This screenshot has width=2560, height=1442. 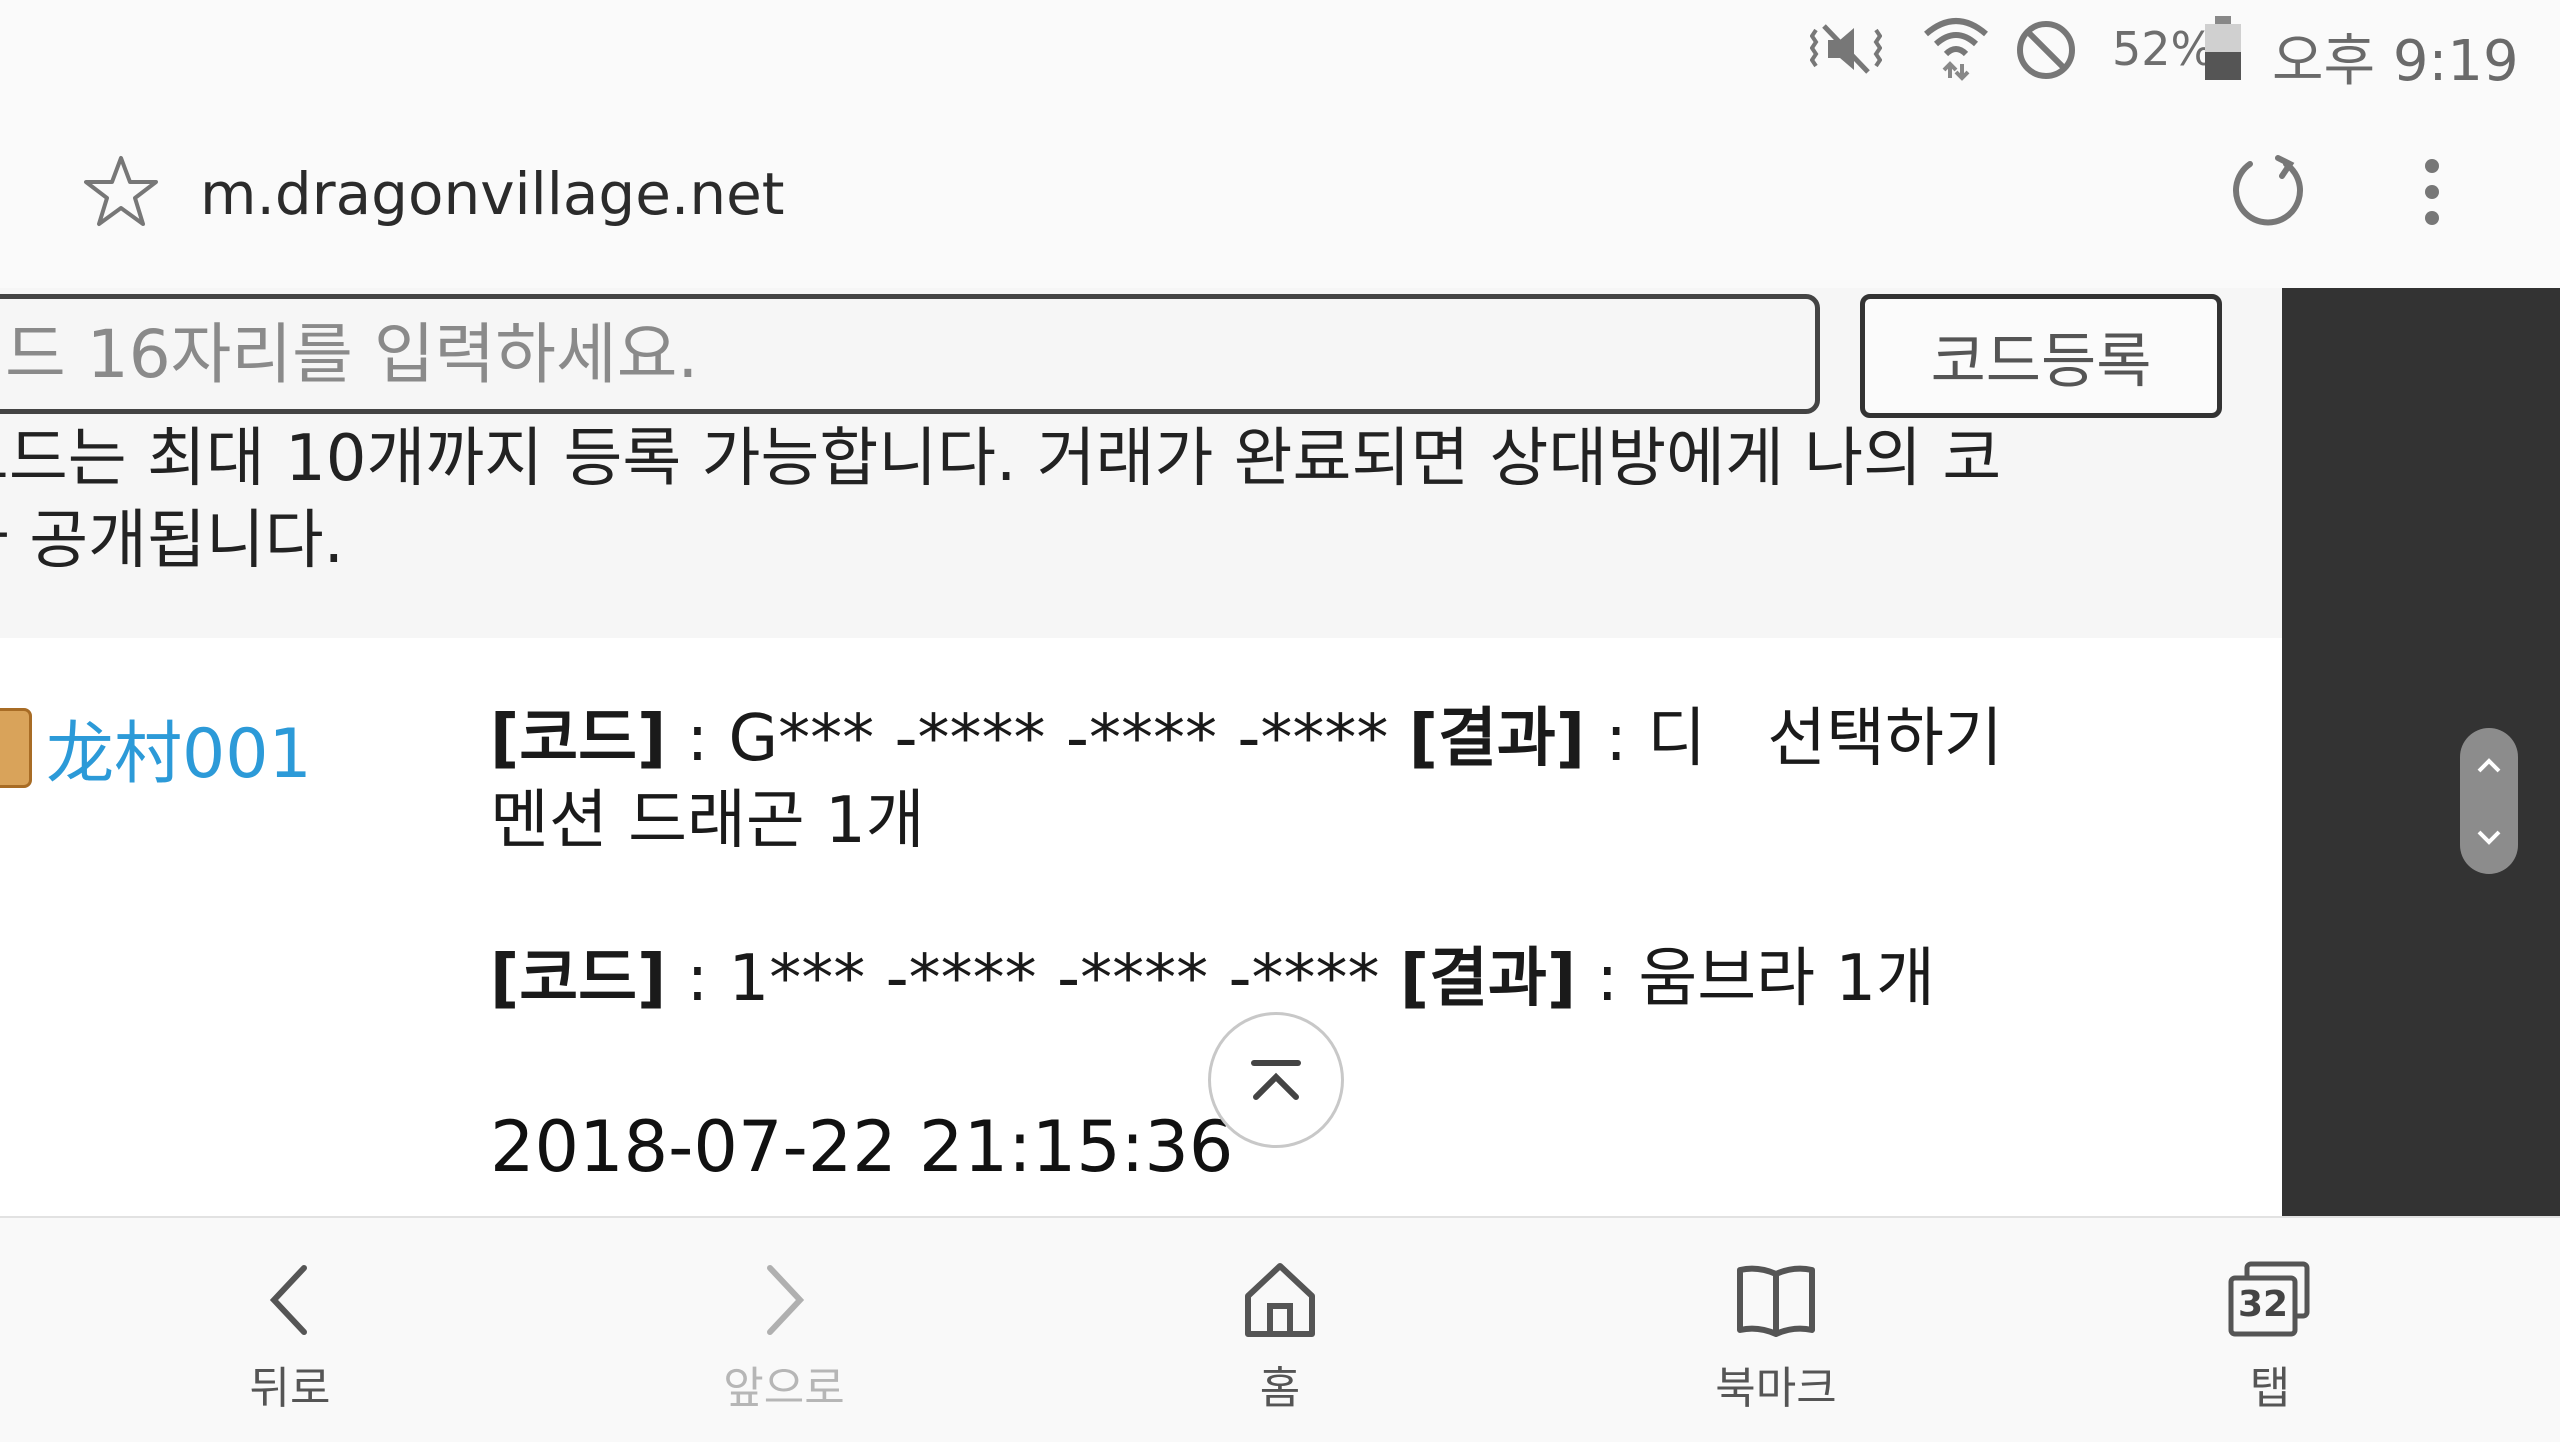 What do you see at coordinates (2223, 48) in the screenshot?
I see `battery-icon` at bounding box center [2223, 48].